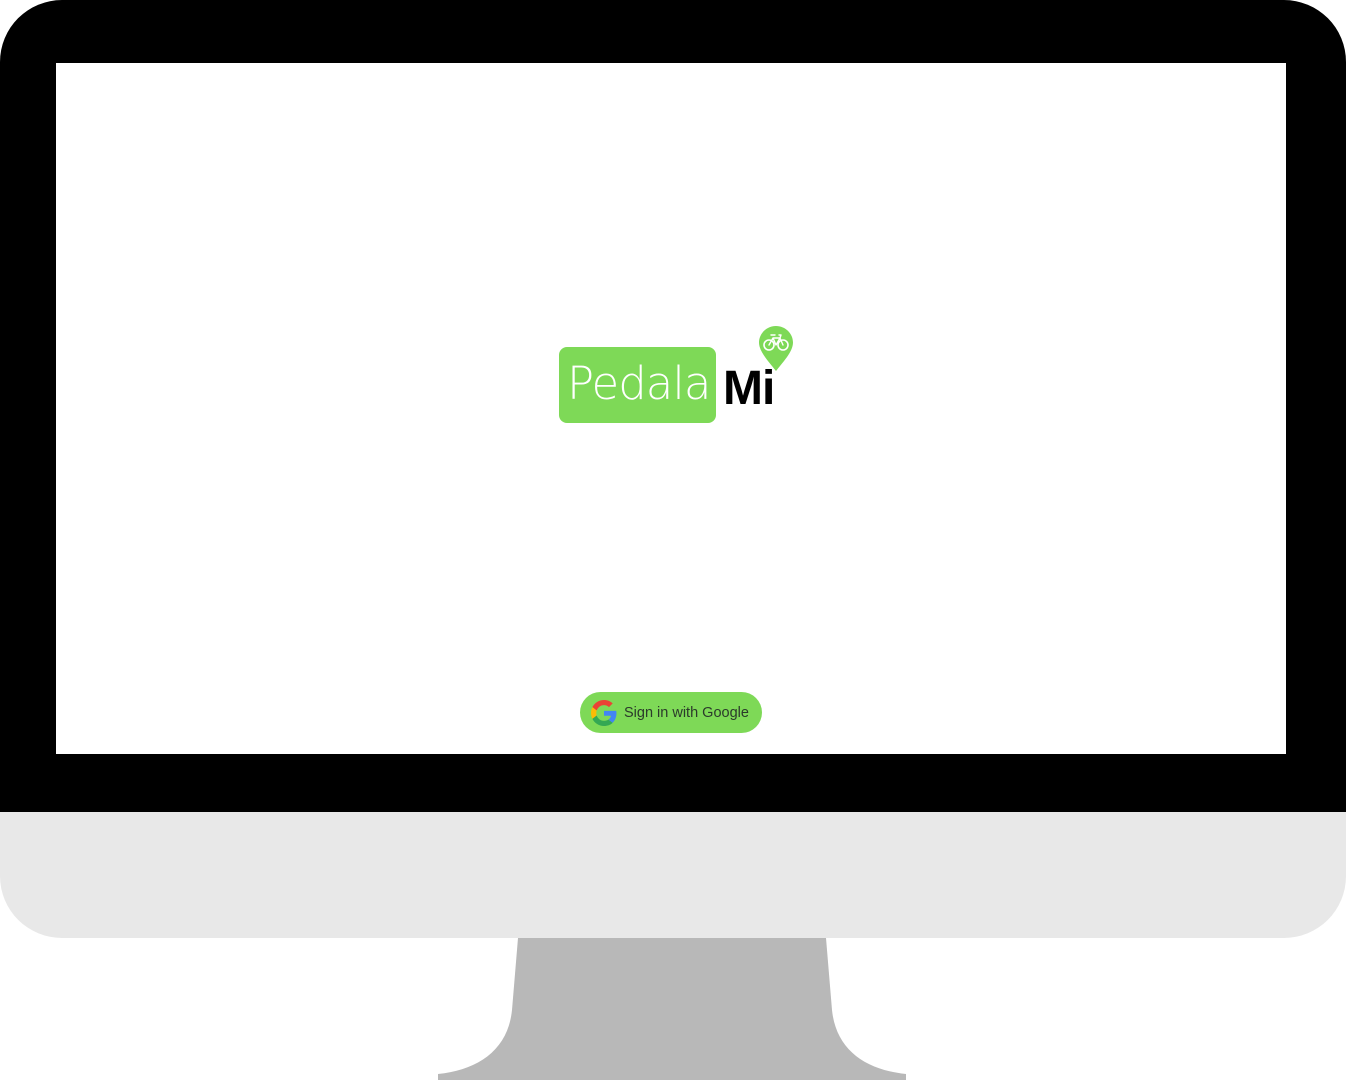 This screenshot has height=1080, width=1346. Describe the element at coordinates (672, 1009) in the screenshot. I see `monitor-stand` at that location.